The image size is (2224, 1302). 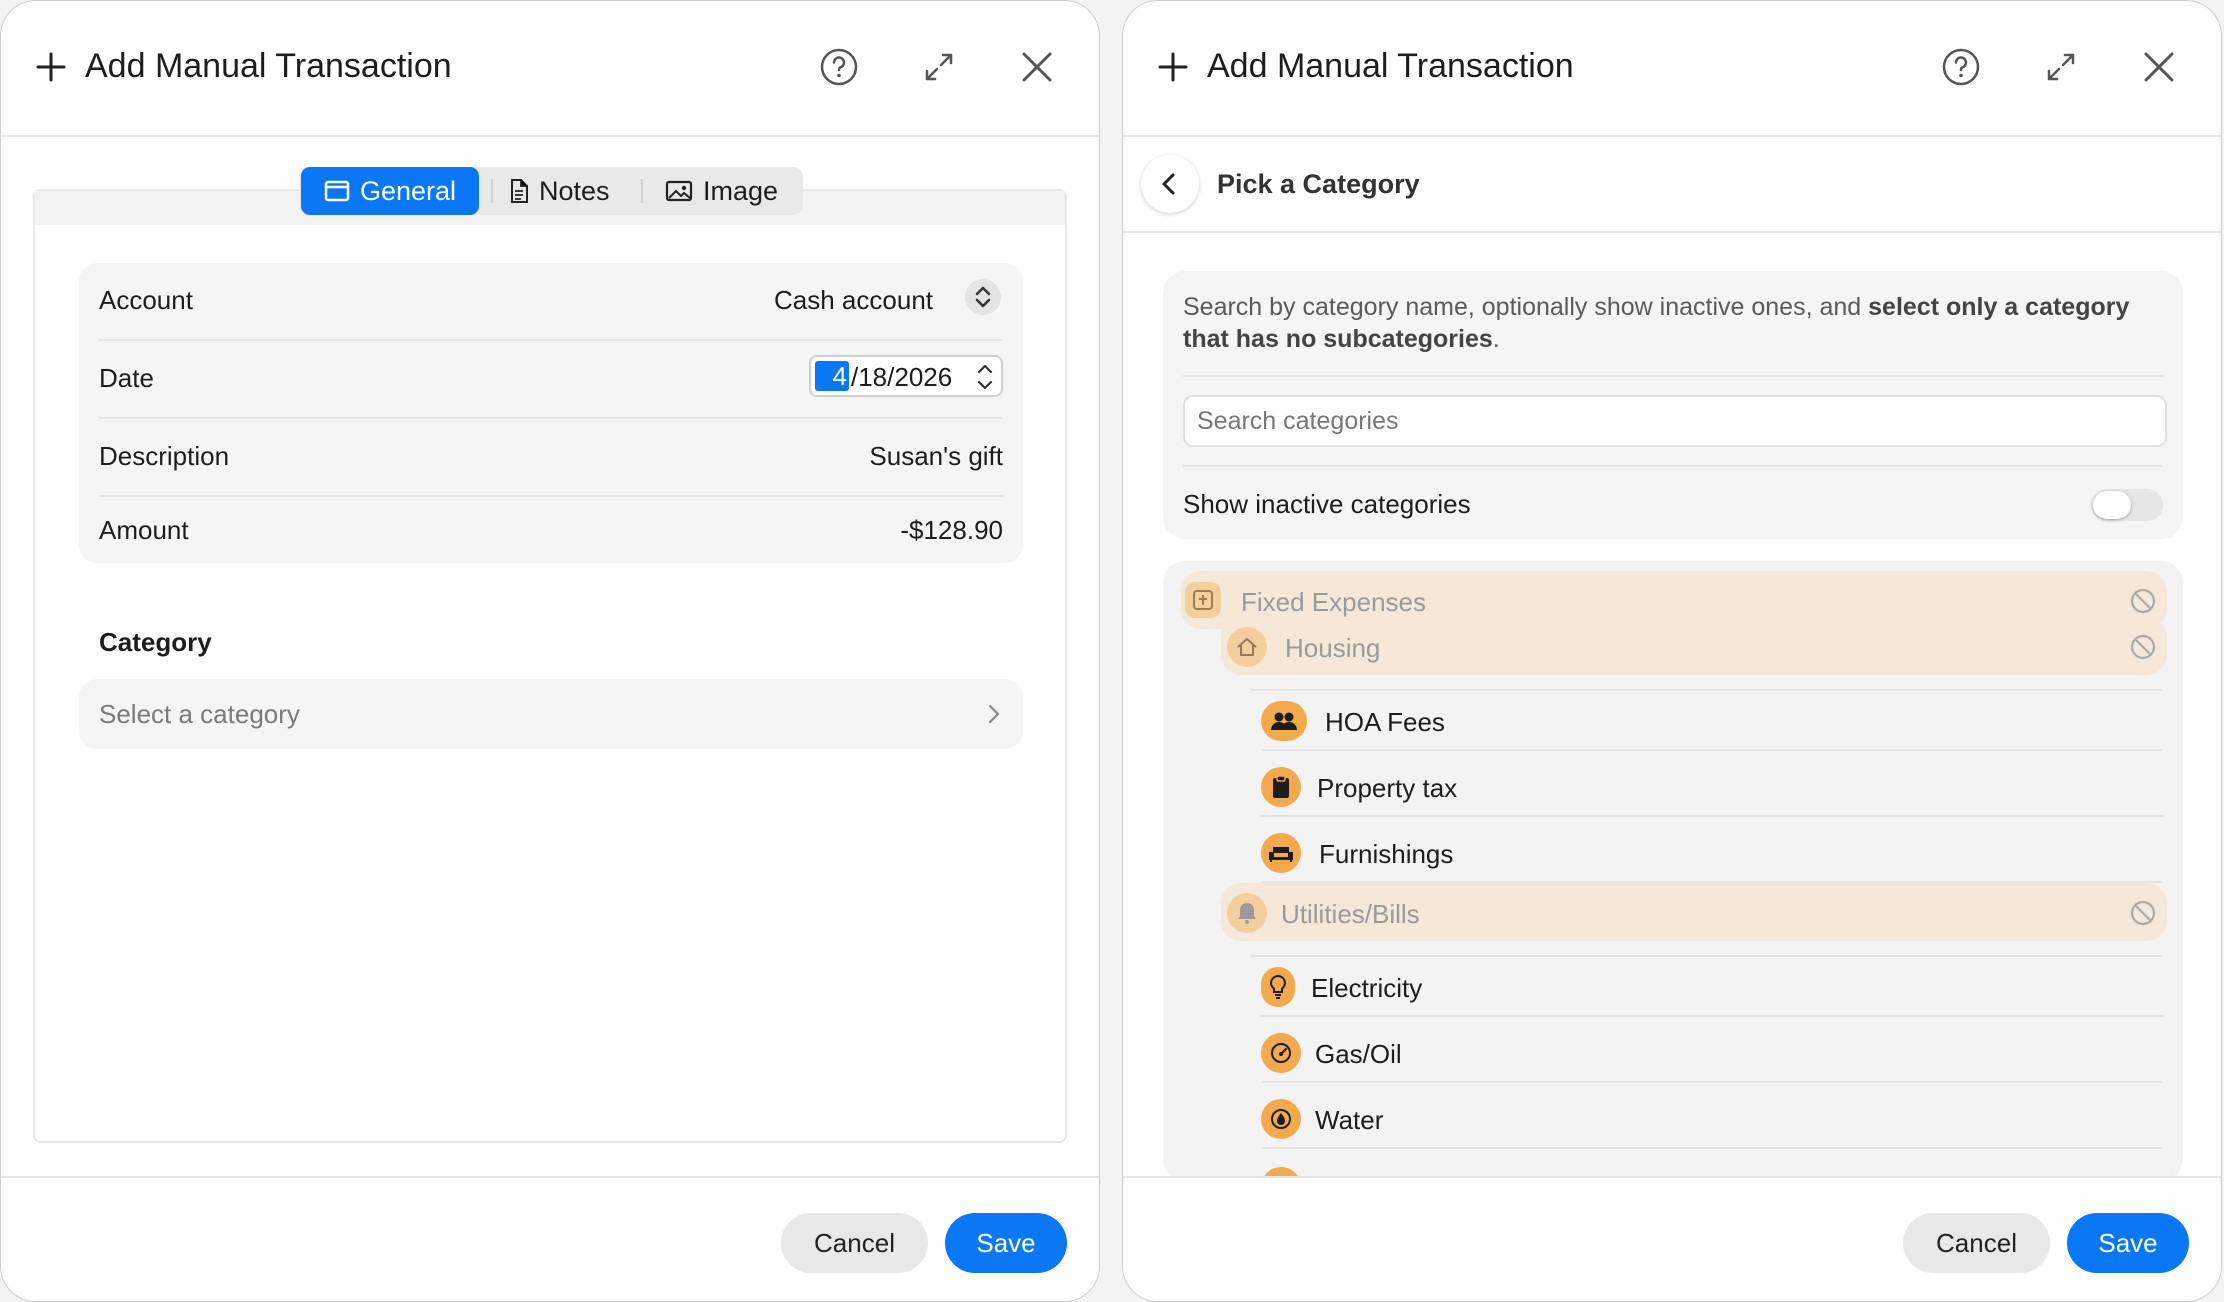 What do you see at coordinates (126, 378) in the screenshot?
I see `date-label: Date` at bounding box center [126, 378].